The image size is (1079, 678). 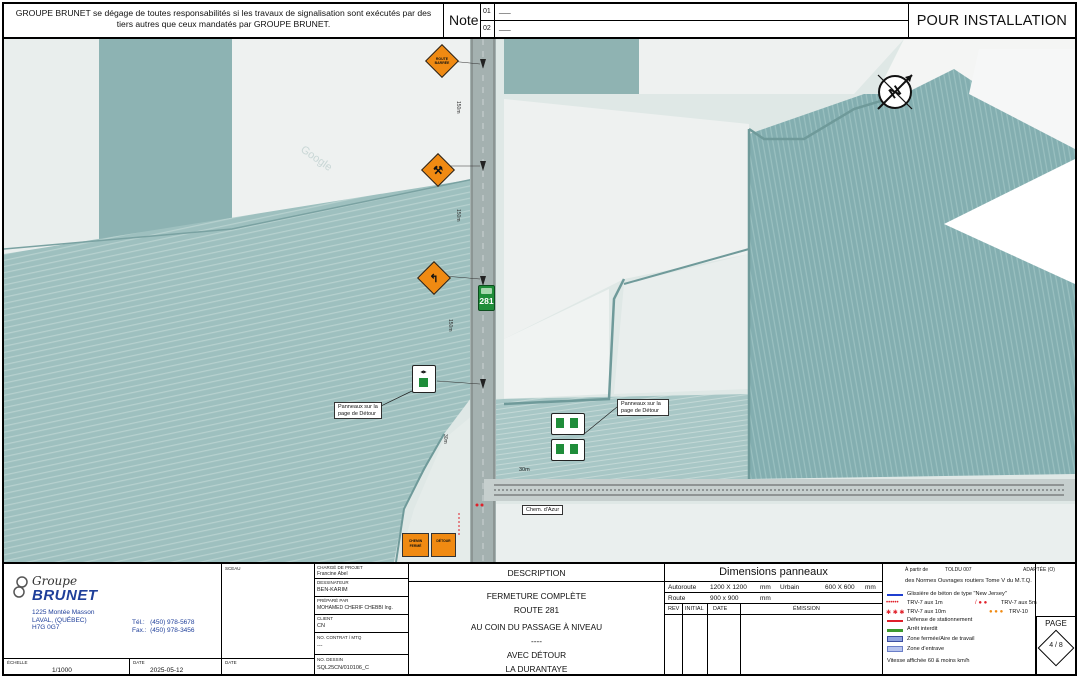 What do you see at coordinates (362, 644) in the screenshot?
I see `contract-row: NO. CONTRAT / MTQ ---` at bounding box center [362, 644].